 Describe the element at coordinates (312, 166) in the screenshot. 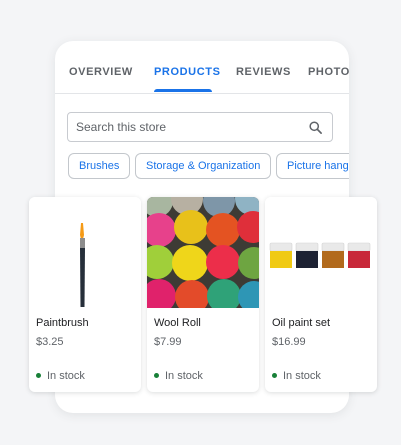

I see `chip-picture-hangers: Picture hange` at that location.